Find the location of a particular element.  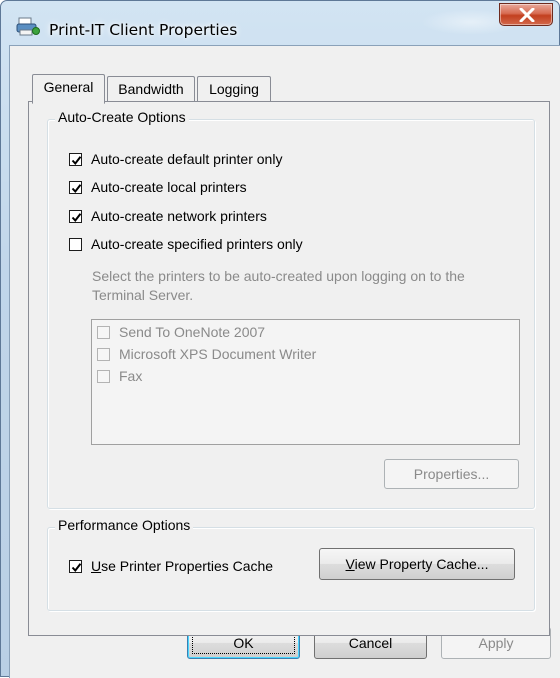

option-label: Use Printer Properties Cache is located at coordinates (182, 566).